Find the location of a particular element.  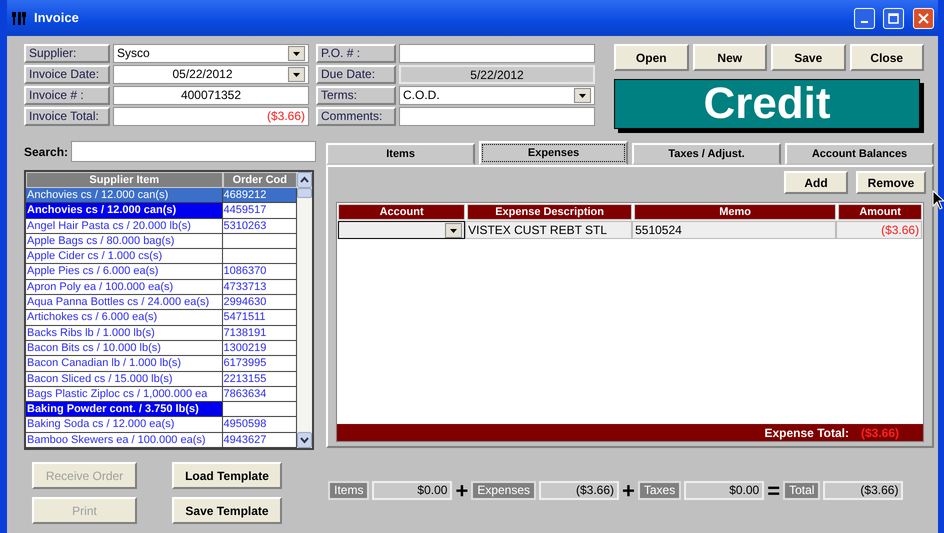

input-field: C.O.D. is located at coordinates (497, 95).